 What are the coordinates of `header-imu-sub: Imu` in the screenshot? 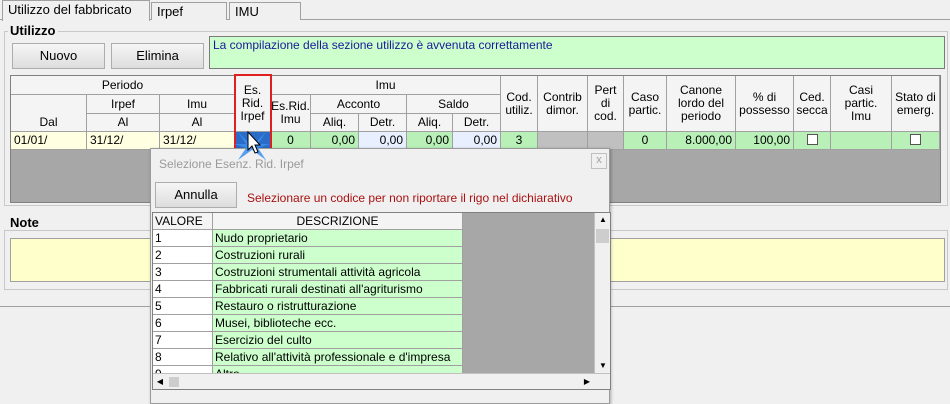 It's located at (197, 104).